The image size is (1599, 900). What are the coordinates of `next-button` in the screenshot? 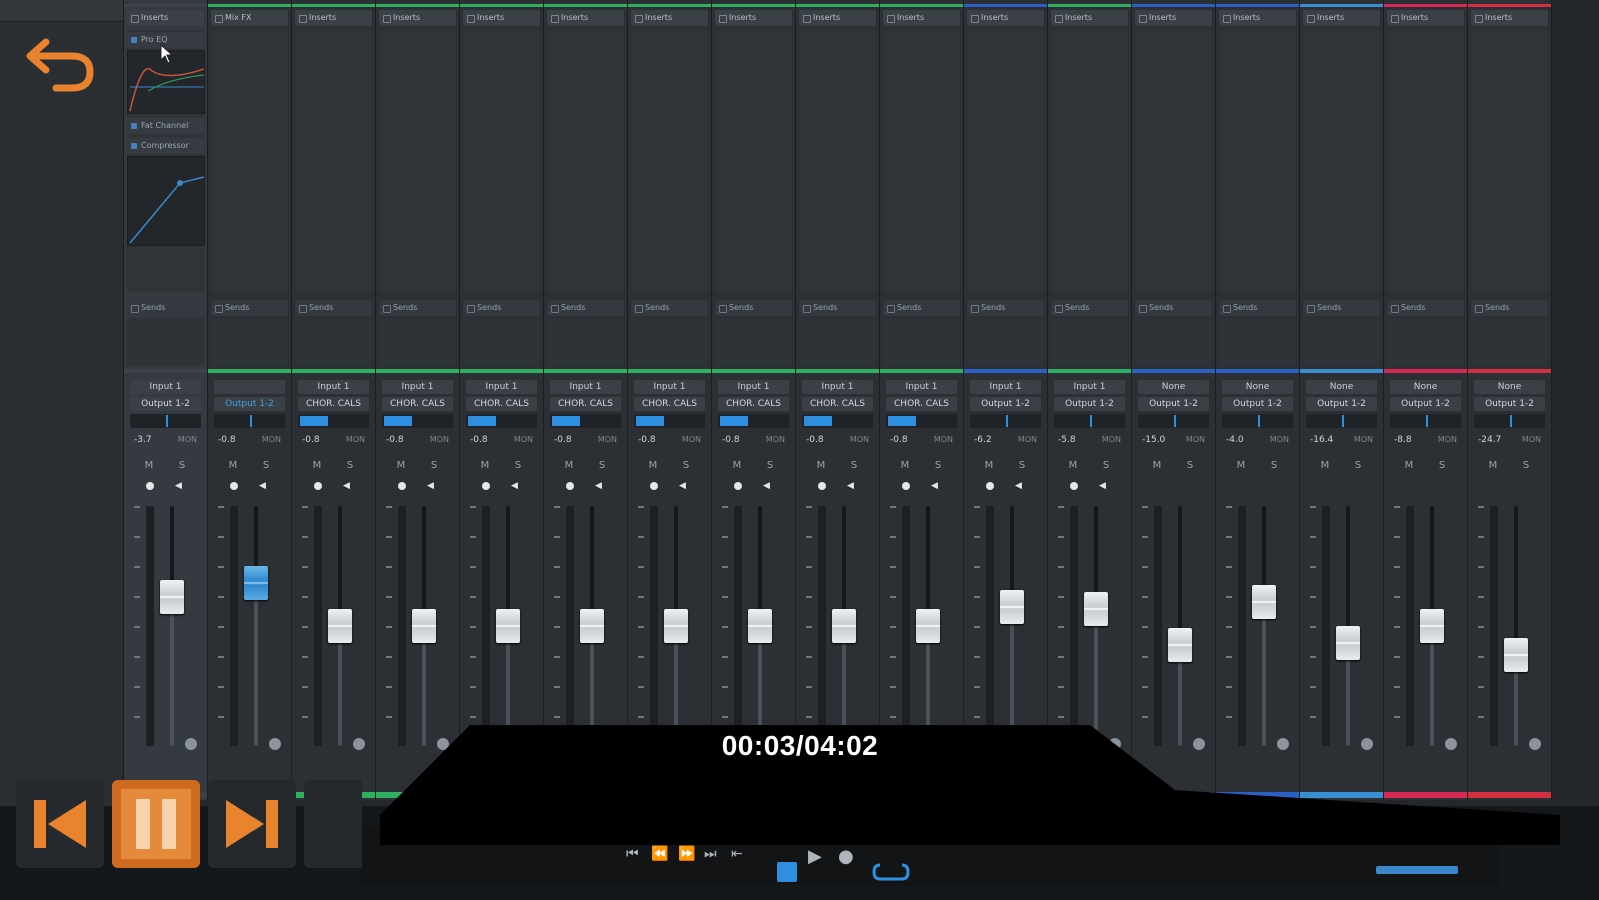 It's located at (252, 824).